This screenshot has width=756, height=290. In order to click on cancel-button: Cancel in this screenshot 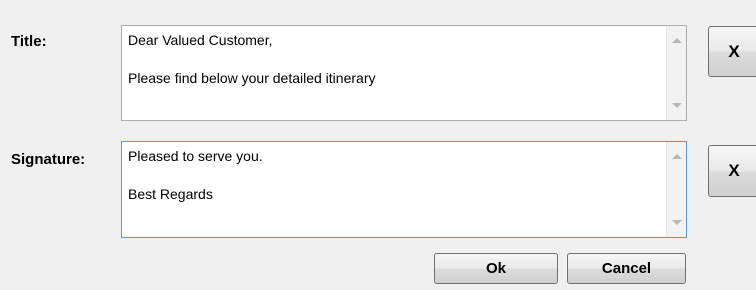, I will do `click(626, 268)`.